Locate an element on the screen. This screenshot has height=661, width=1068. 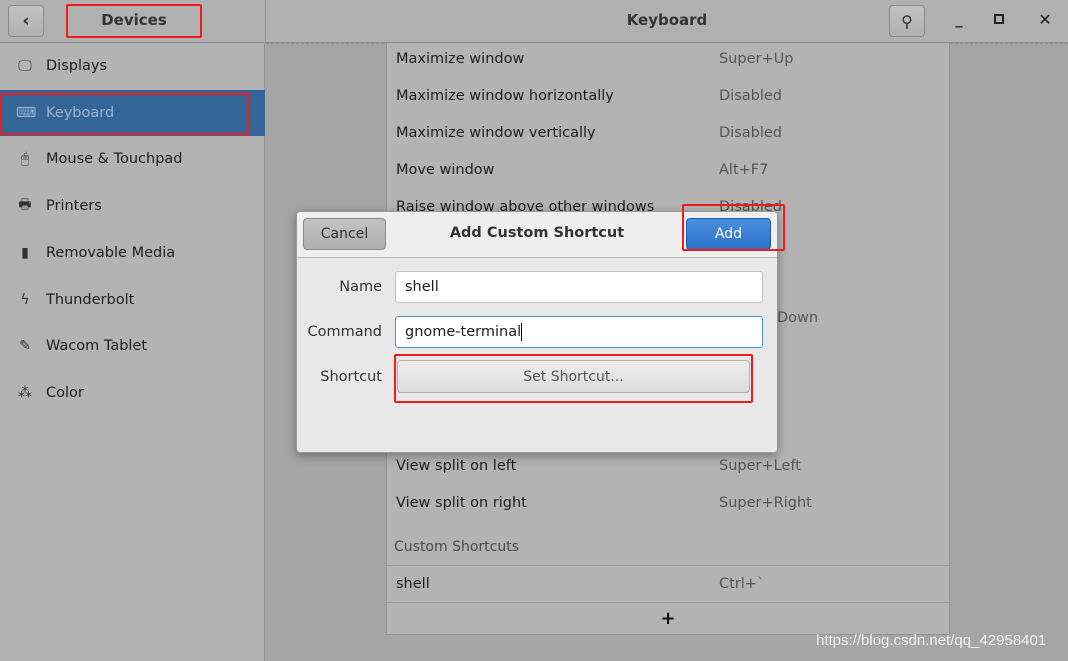
back-button: ‹ is located at coordinates (26, 21).